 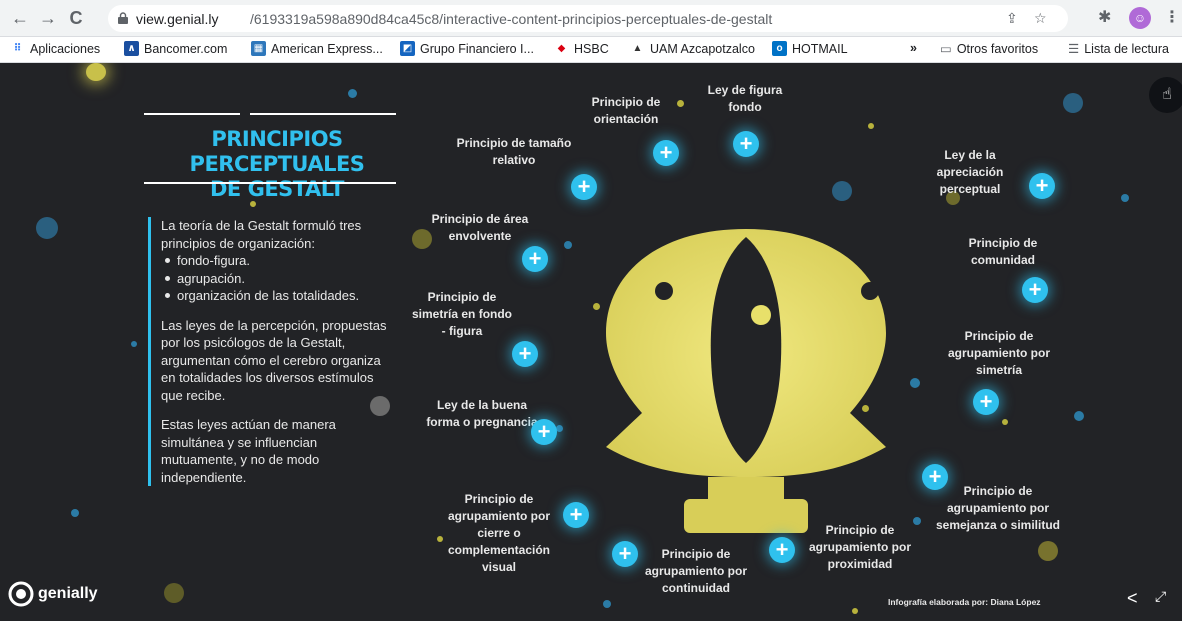 I want to click on plus-button-buena-forma: +, so click(x=544, y=432).